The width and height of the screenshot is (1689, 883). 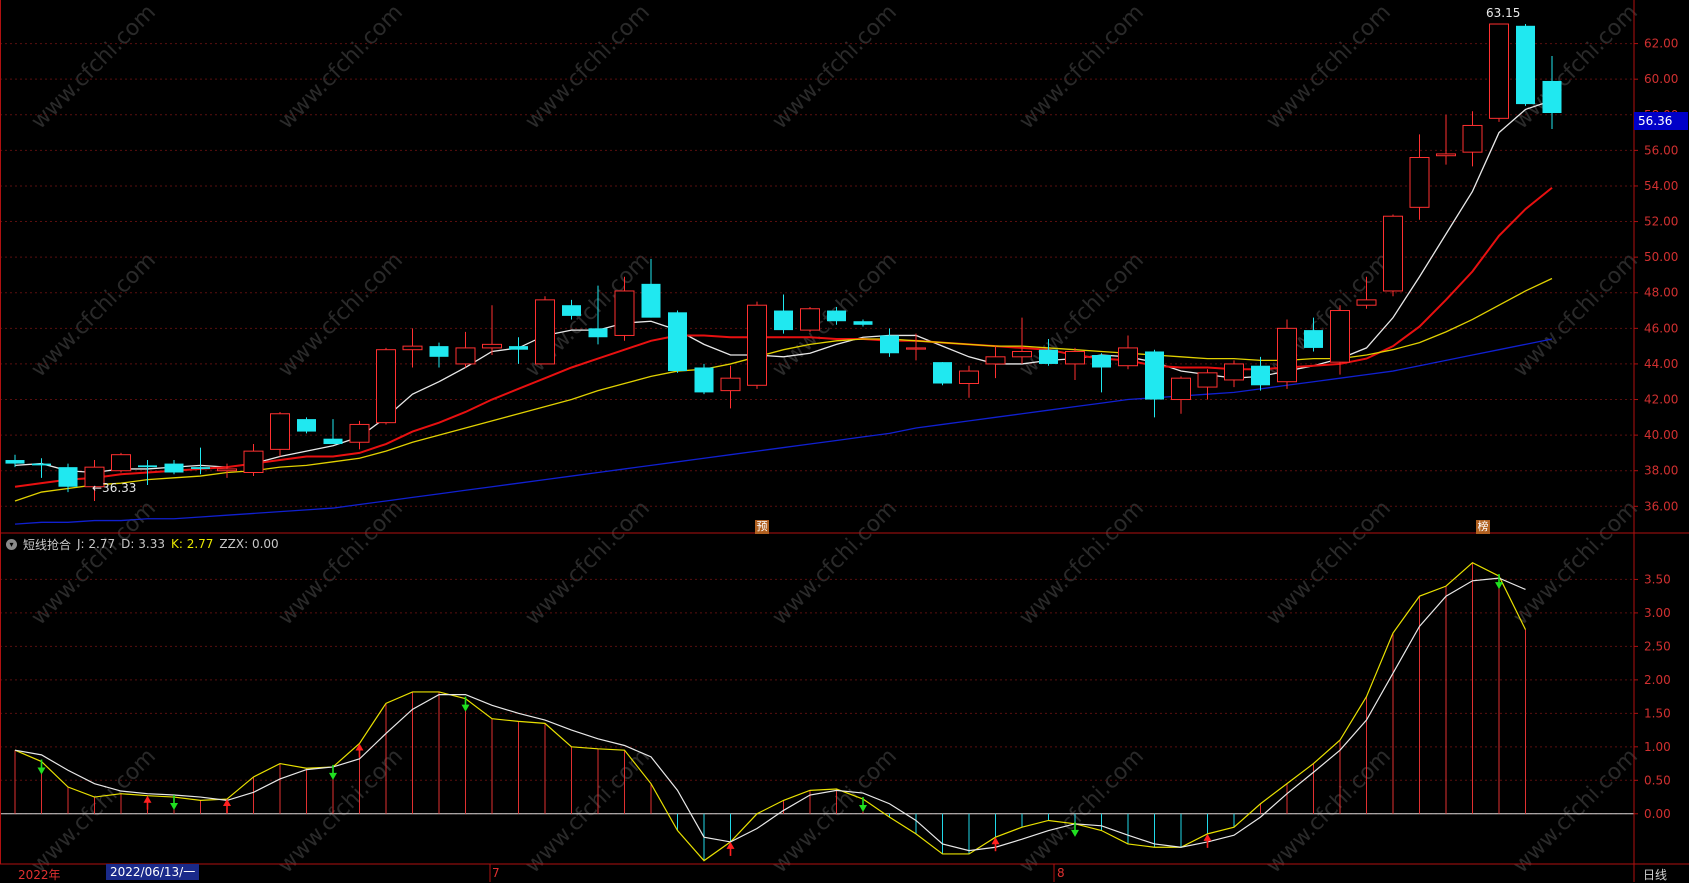 I want to click on month-label-8: 8, so click(x=1061, y=873).